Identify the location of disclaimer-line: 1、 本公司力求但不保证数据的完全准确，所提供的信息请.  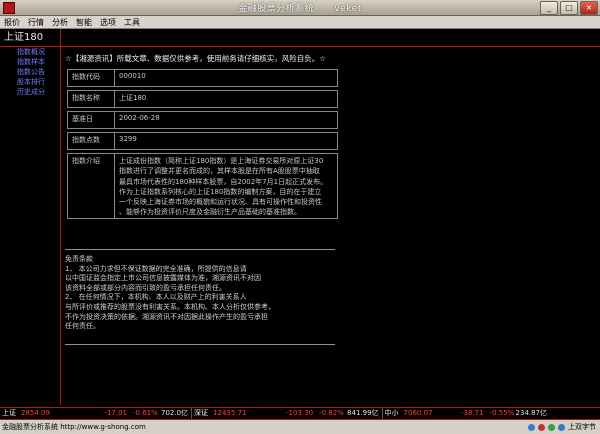
(156, 268).